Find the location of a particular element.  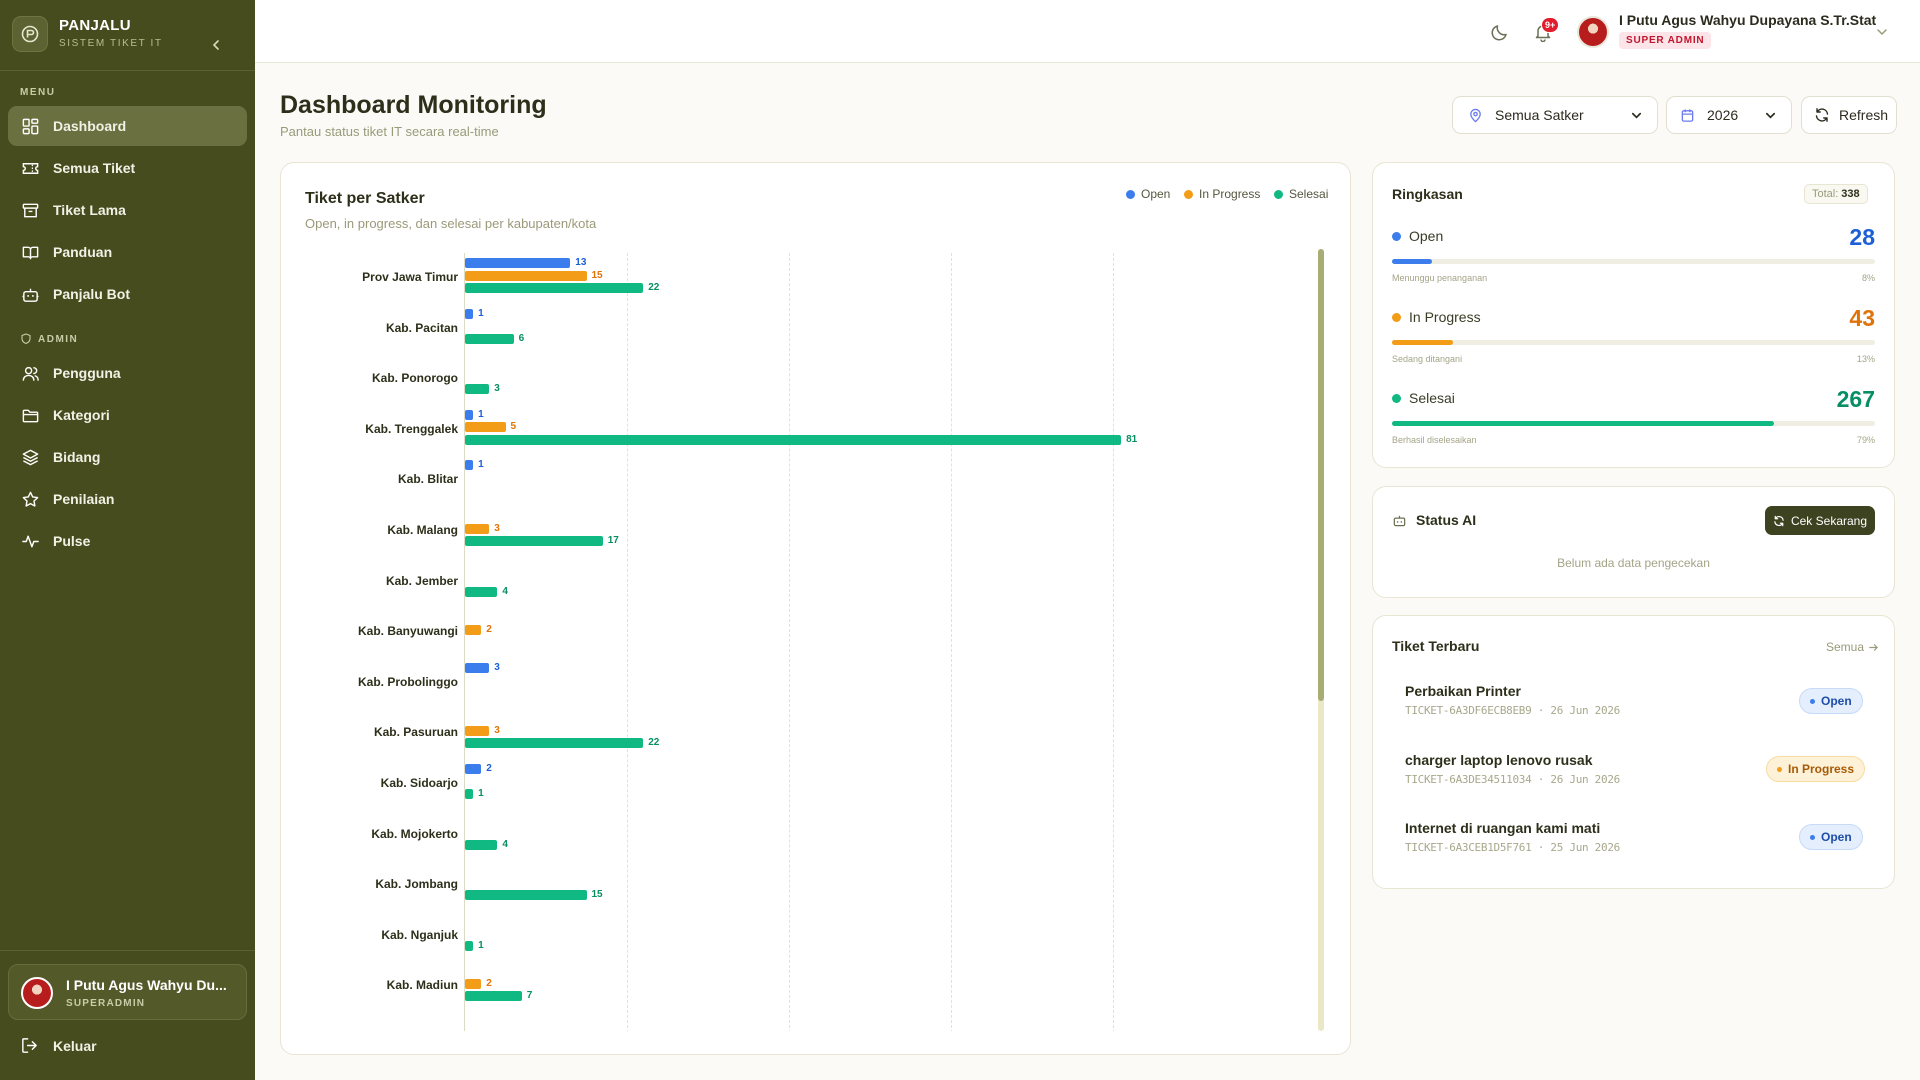

data-label: 15 is located at coordinates (597, 275).